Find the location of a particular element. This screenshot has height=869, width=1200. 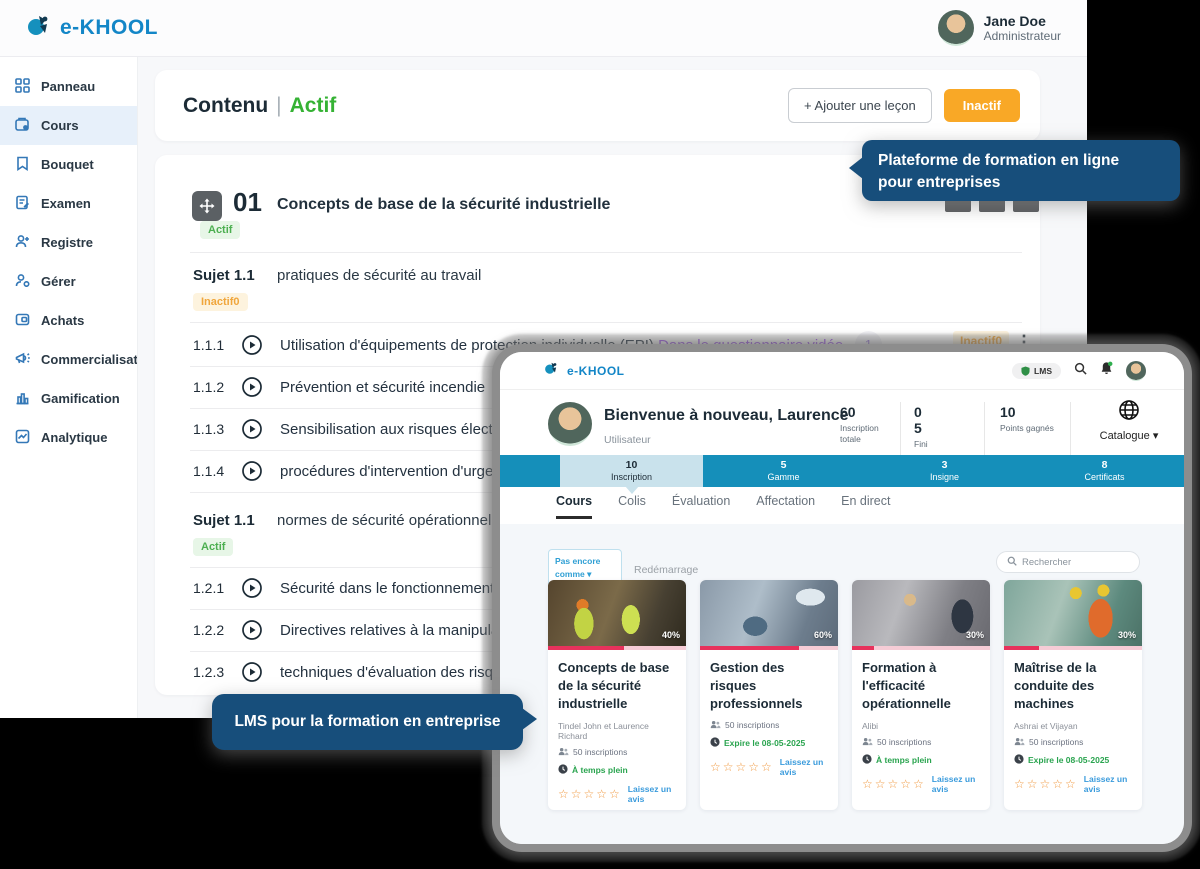

course-thumbnail: 60% is located at coordinates (769, 613).